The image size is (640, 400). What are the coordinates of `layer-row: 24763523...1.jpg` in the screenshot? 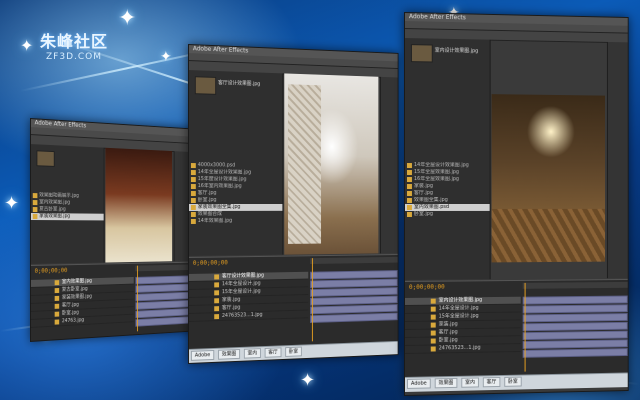 It's located at (462, 349).